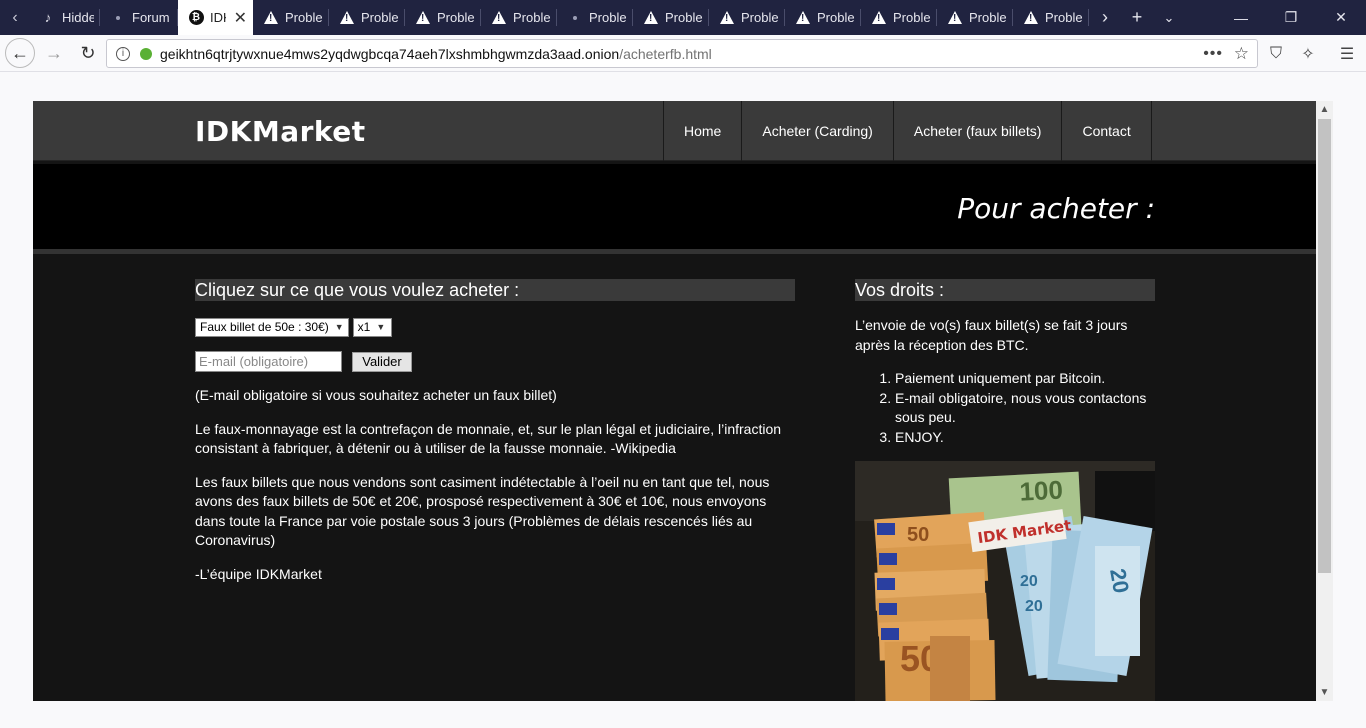 The height and width of the screenshot is (728, 1366). What do you see at coordinates (1324, 346) in the screenshot?
I see `scrollbar-thumb` at bounding box center [1324, 346].